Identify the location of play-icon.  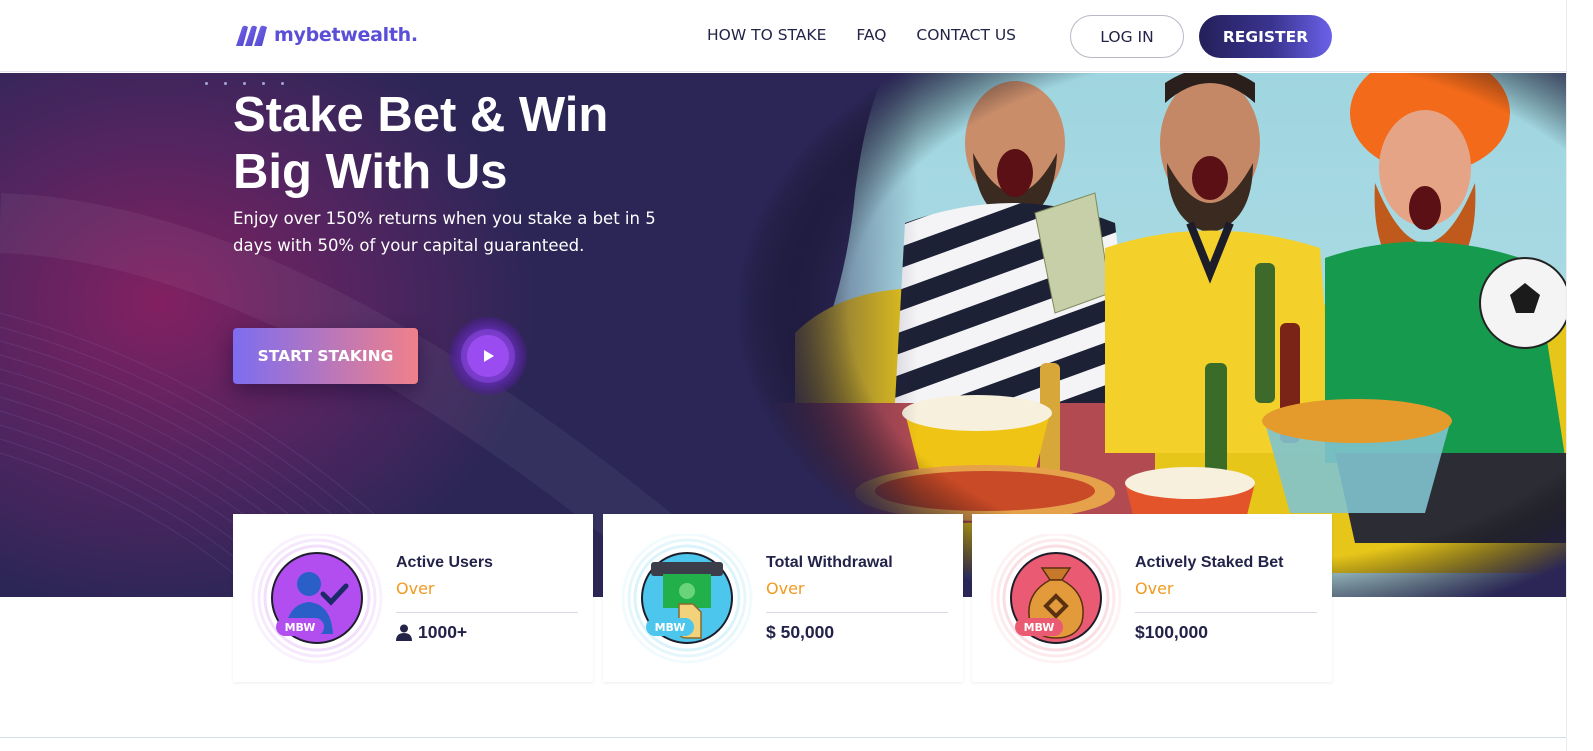
(489, 356).